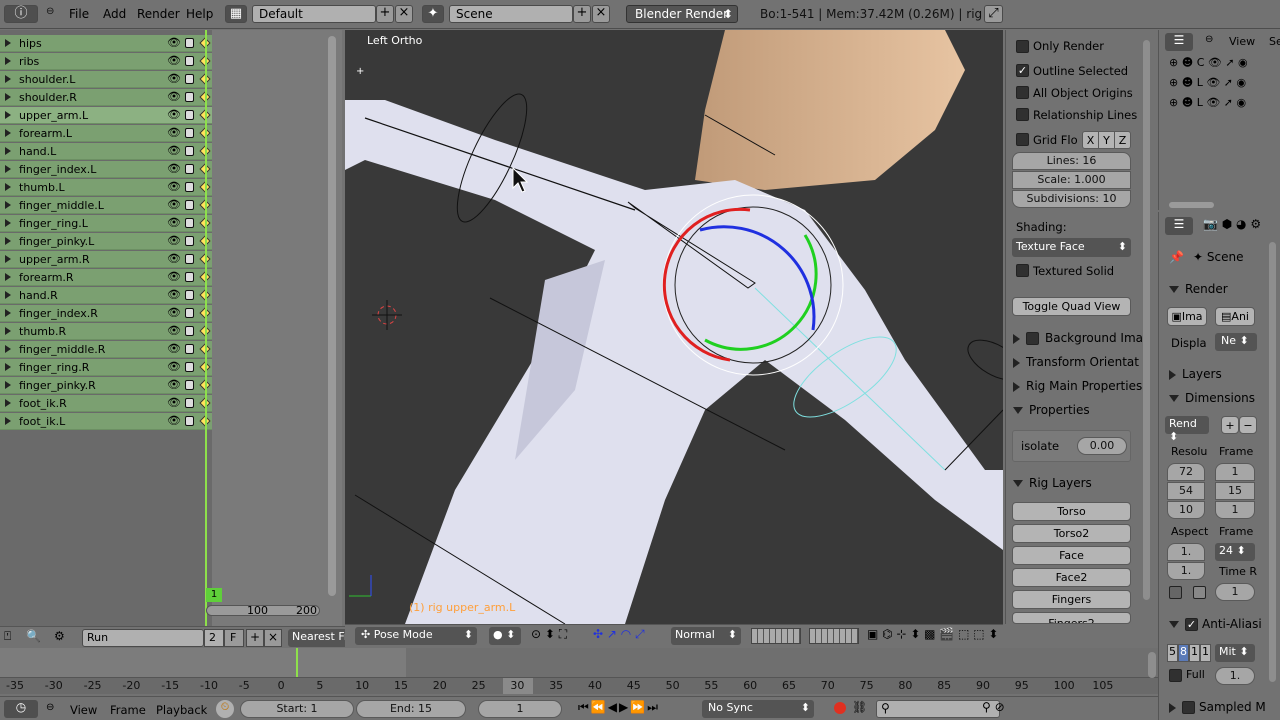  I want to click on scene-icon: ✦, so click(433, 14).